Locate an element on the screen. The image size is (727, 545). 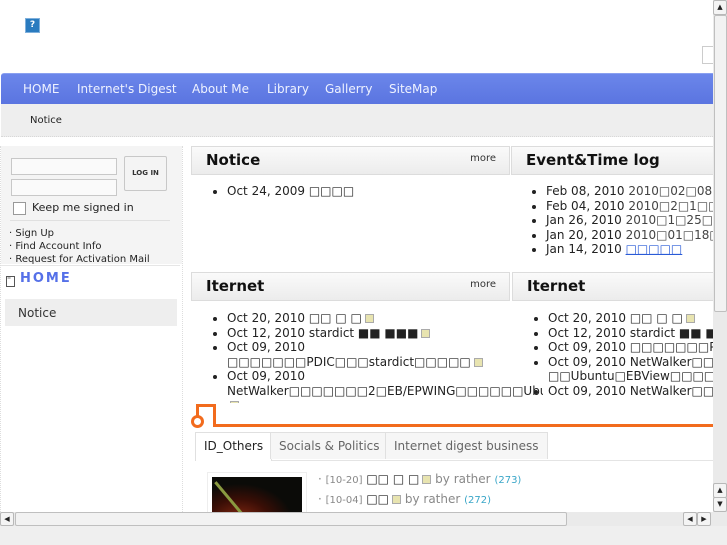
recent-post: · [10-04] □□ by rather (272) is located at coordinates (404, 499).